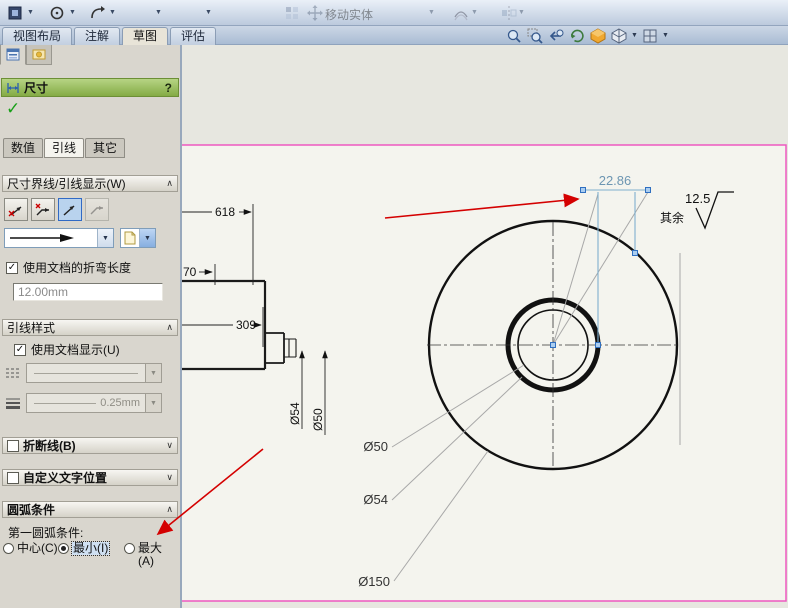 This screenshot has height=608, width=788. What do you see at coordinates (94, 373) in the screenshot?
I see `line-style-dropdown: ▼` at bounding box center [94, 373].